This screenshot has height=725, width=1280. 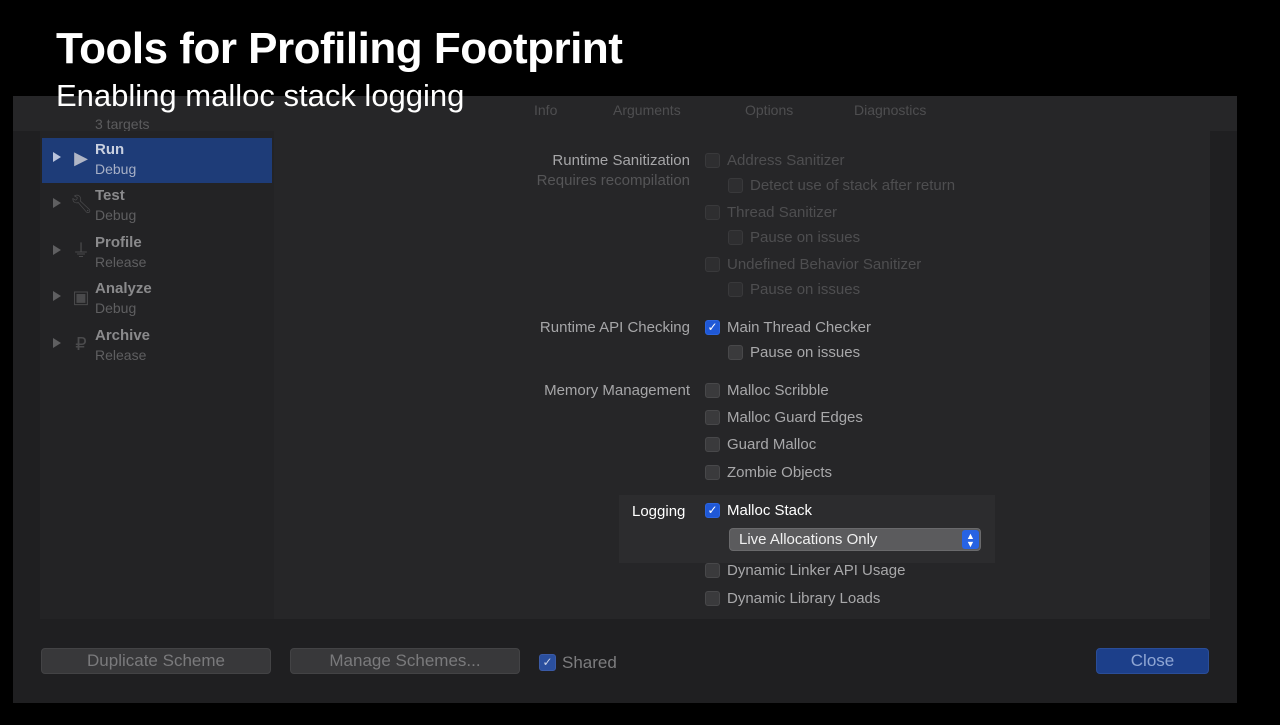 What do you see at coordinates (735, 289) in the screenshot?
I see `ub-pause-checkbox` at bounding box center [735, 289].